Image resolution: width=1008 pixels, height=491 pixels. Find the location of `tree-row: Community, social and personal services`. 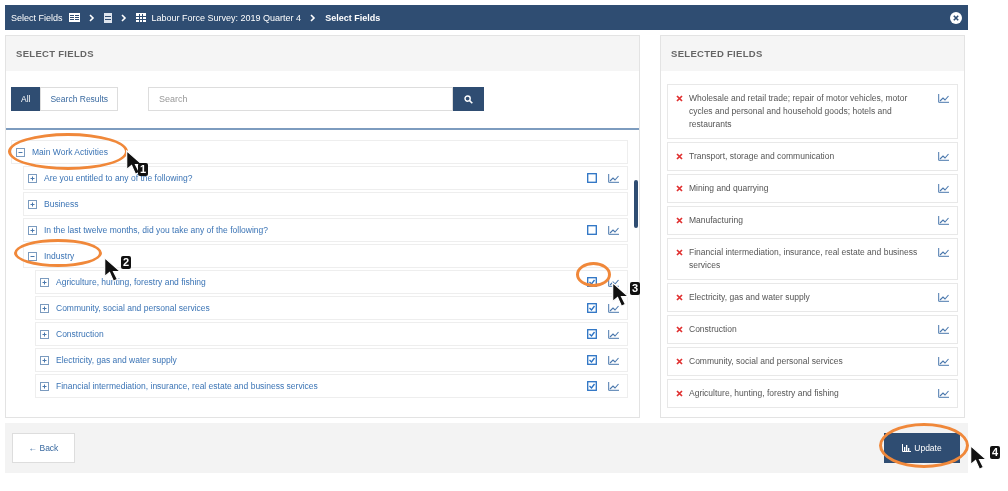

tree-row: Community, social and personal services is located at coordinates (331, 308).